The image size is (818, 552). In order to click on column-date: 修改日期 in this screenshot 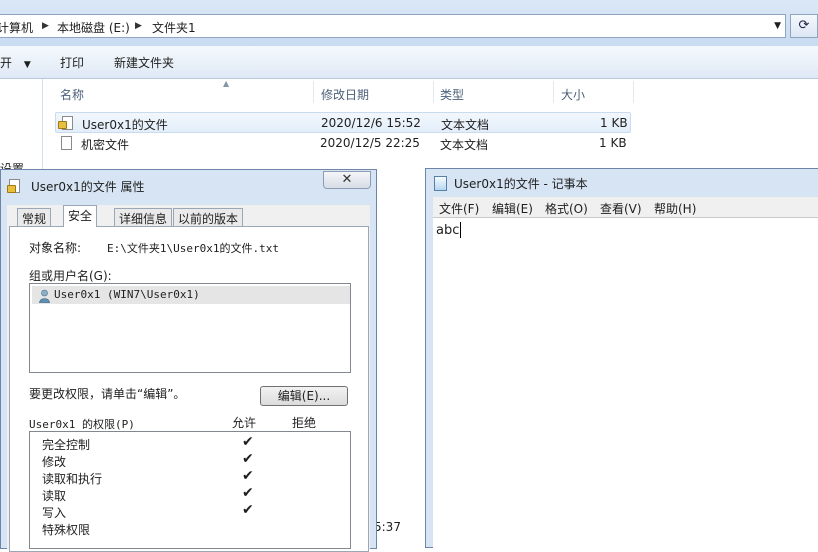, I will do `click(345, 94)`.